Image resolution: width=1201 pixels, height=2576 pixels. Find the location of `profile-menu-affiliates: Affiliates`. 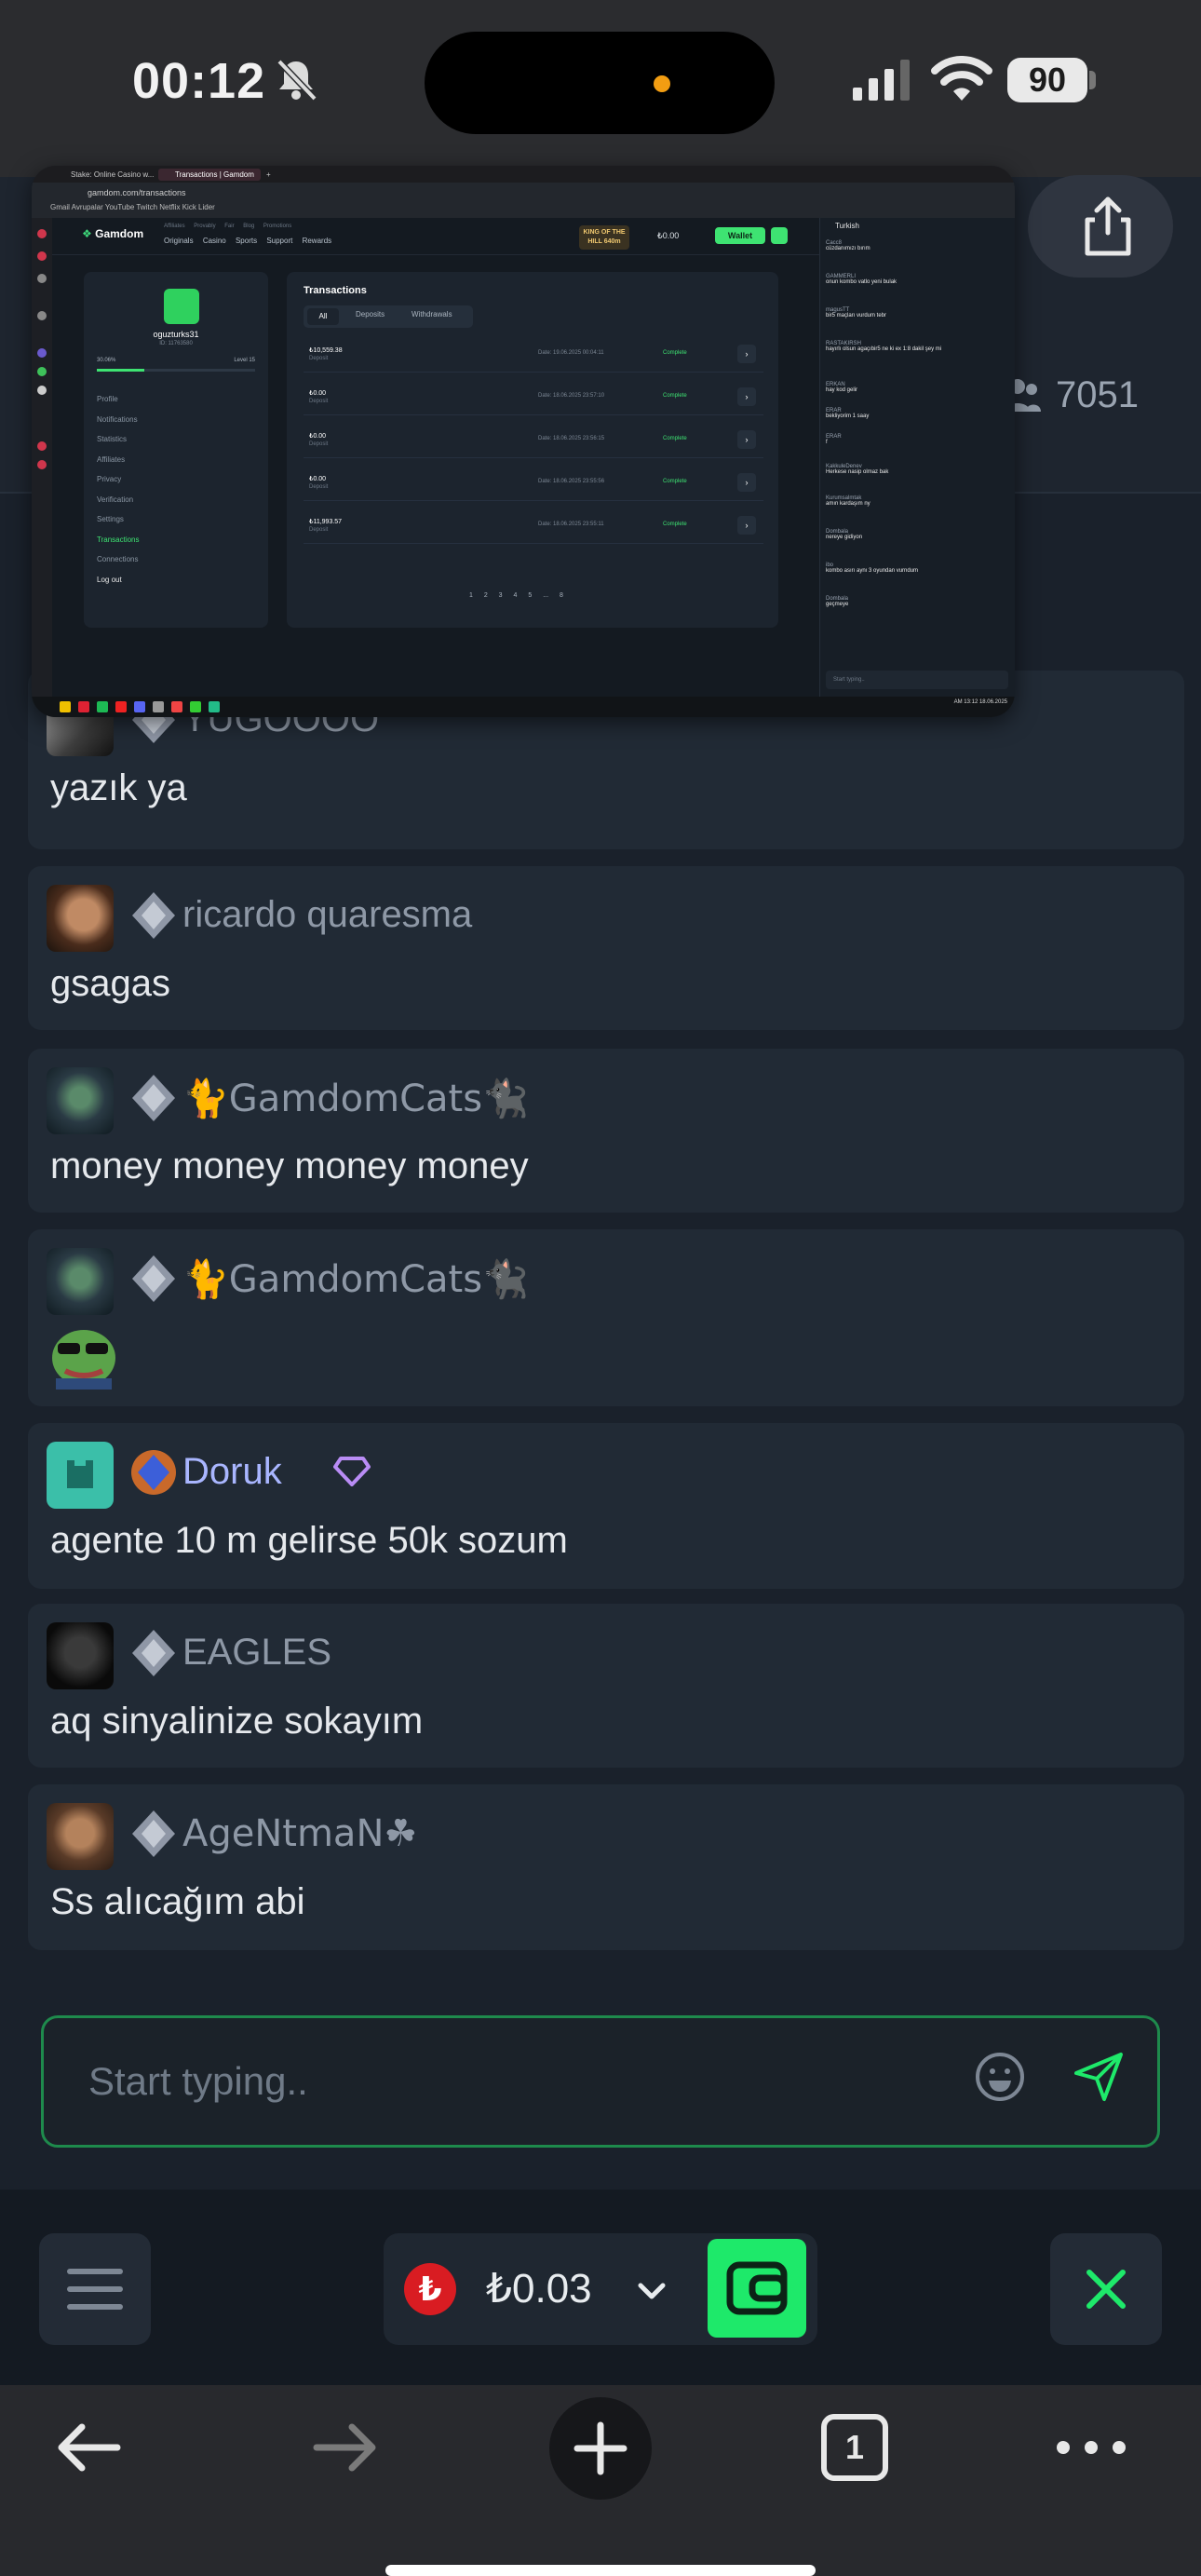

profile-menu-affiliates: Affiliates is located at coordinates (118, 460).